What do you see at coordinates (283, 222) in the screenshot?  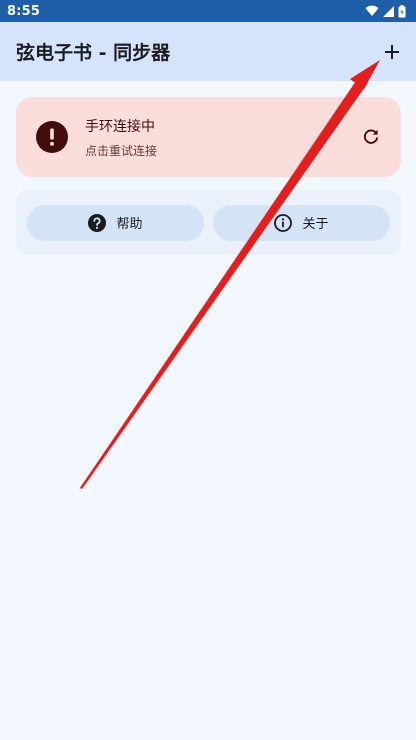 I see `info-icon` at bounding box center [283, 222].